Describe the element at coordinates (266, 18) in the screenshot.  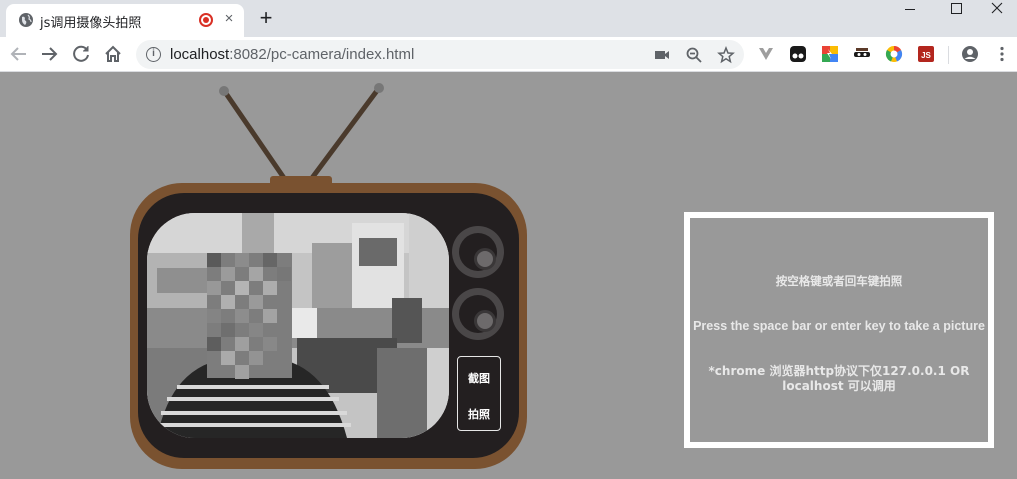
I see `new-tab-button: +` at that location.